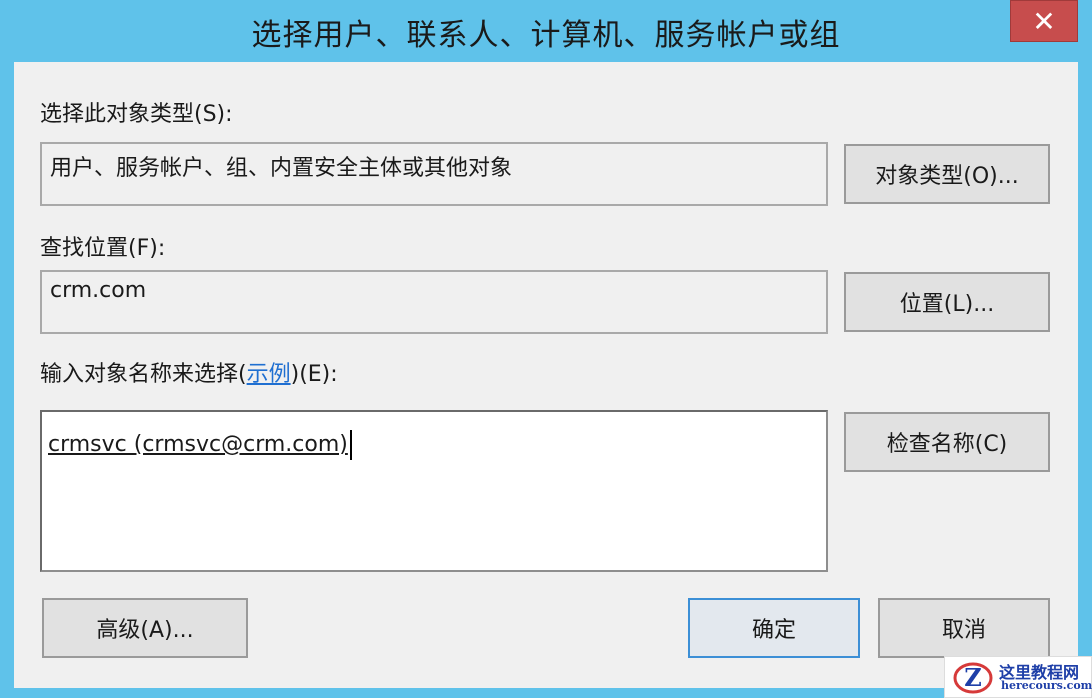 The image size is (1092, 698). What do you see at coordinates (198, 444) in the screenshot?
I see `object-names-value: crmsvc (crmsvc@crm.com)` at bounding box center [198, 444].